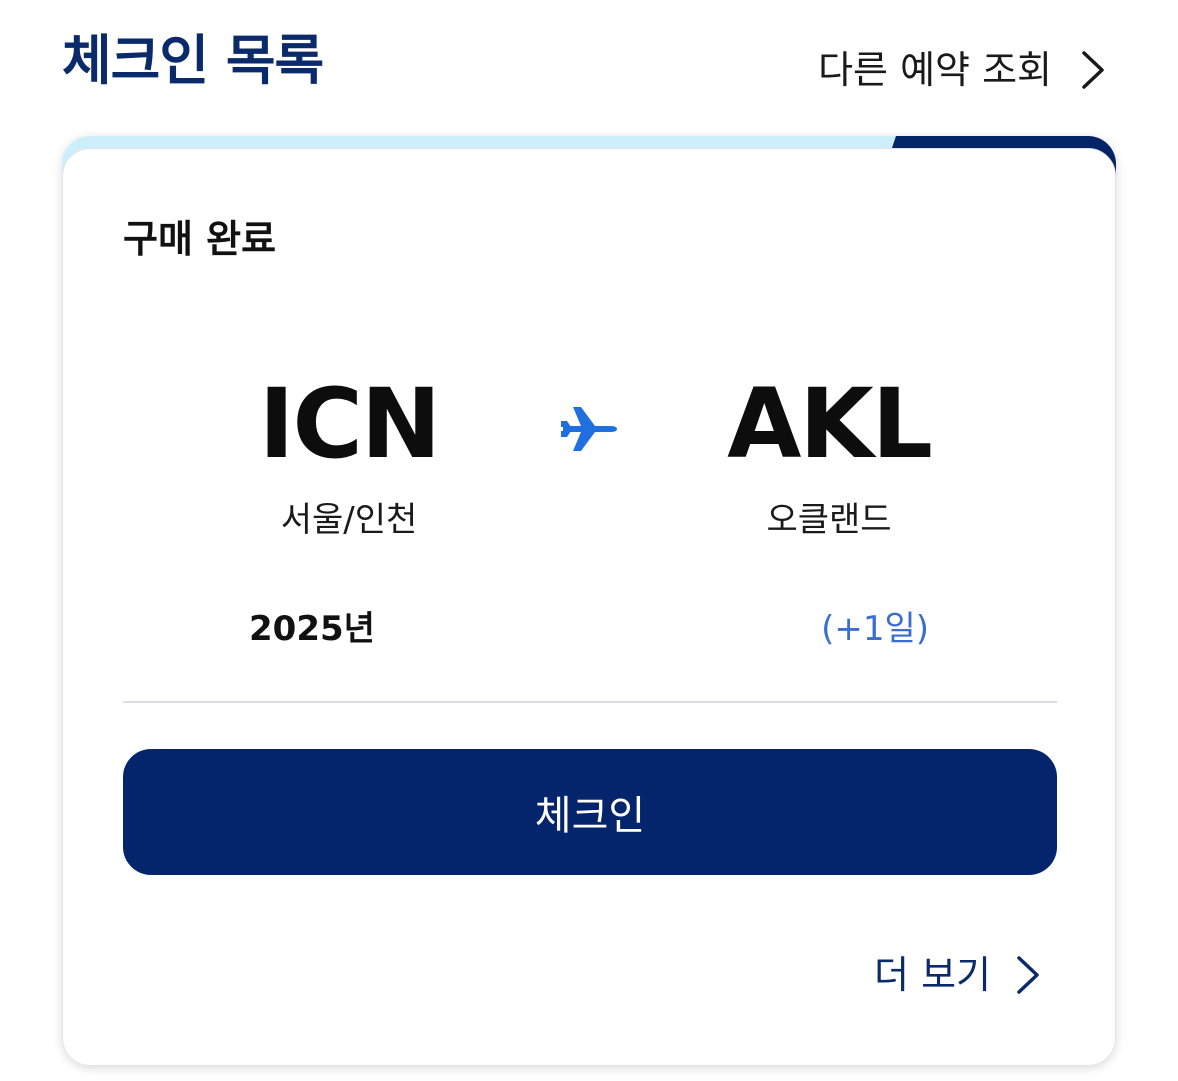 This screenshot has width=1178, height=1081. I want to click on other-booking-link: 다른 예약 조회, so click(963, 70).